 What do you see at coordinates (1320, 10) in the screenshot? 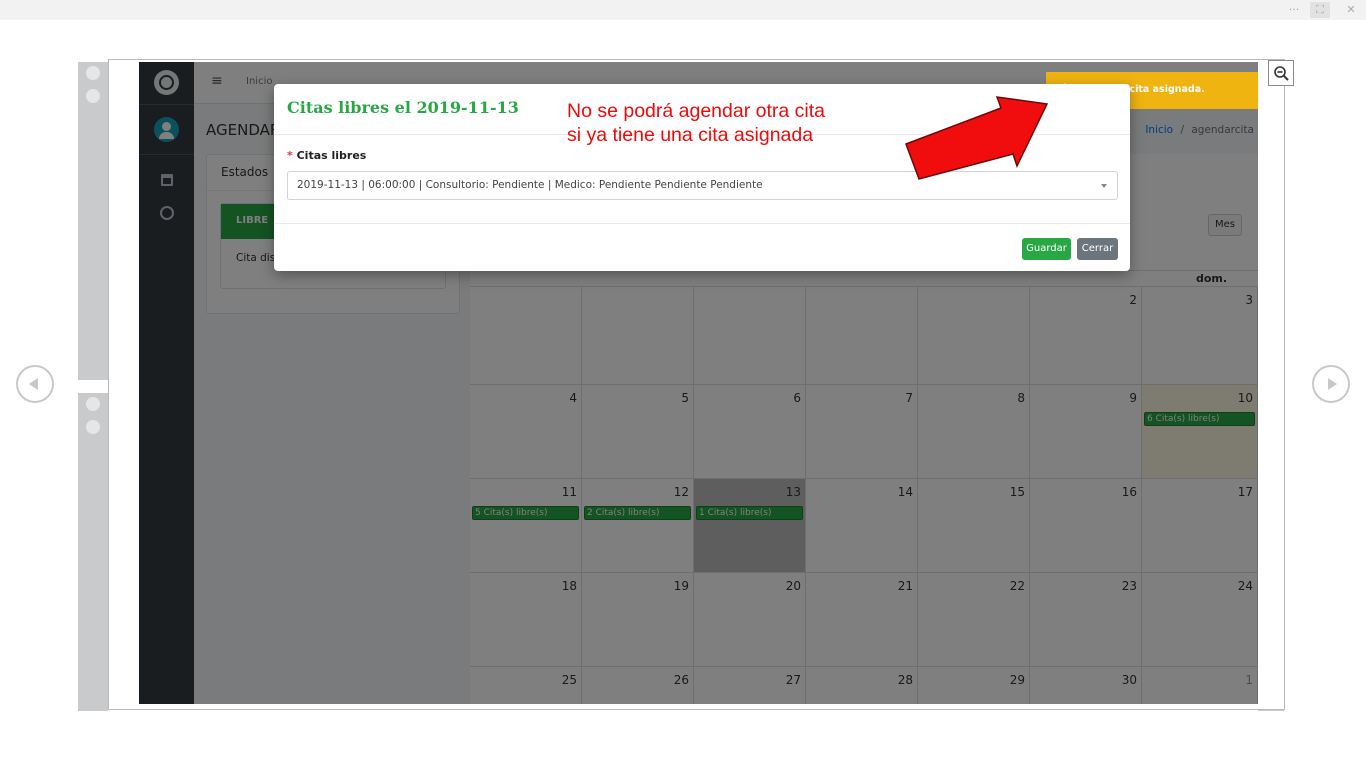
I see `fullscreen-icon: ⛶` at bounding box center [1320, 10].